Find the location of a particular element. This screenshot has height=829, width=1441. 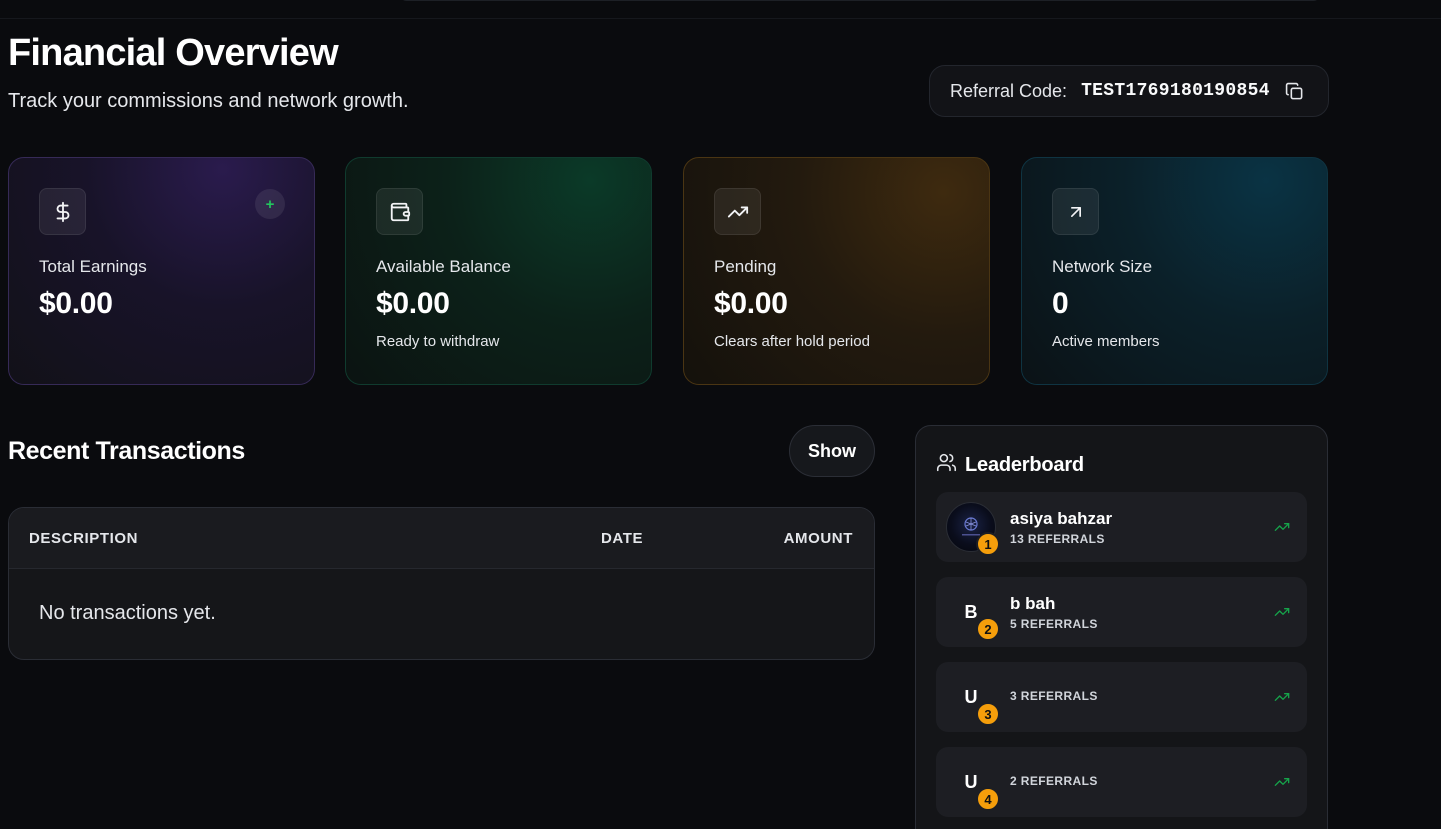

rank-badge: 2 is located at coordinates (988, 629).